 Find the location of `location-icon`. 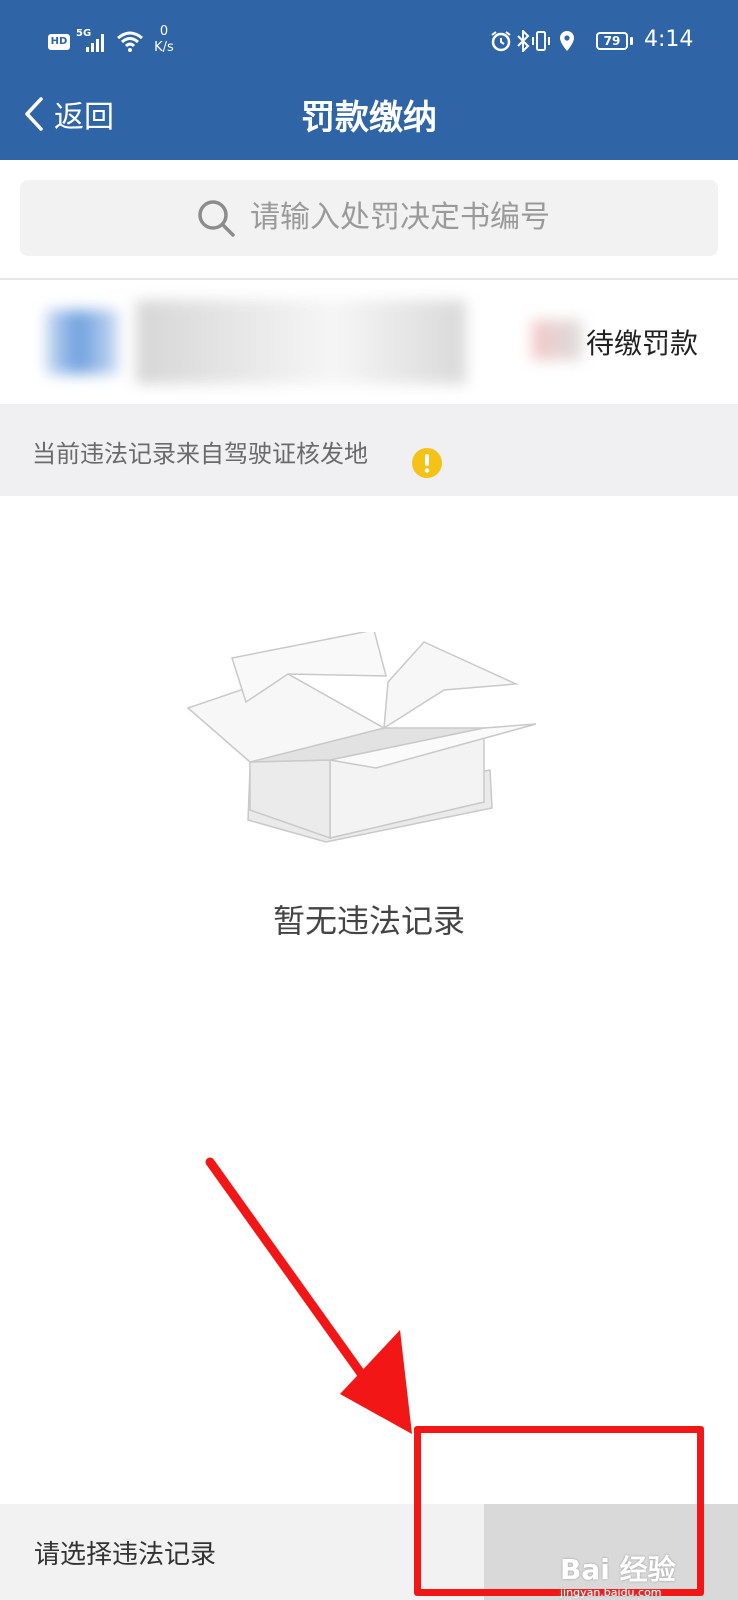

location-icon is located at coordinates (567, 41).